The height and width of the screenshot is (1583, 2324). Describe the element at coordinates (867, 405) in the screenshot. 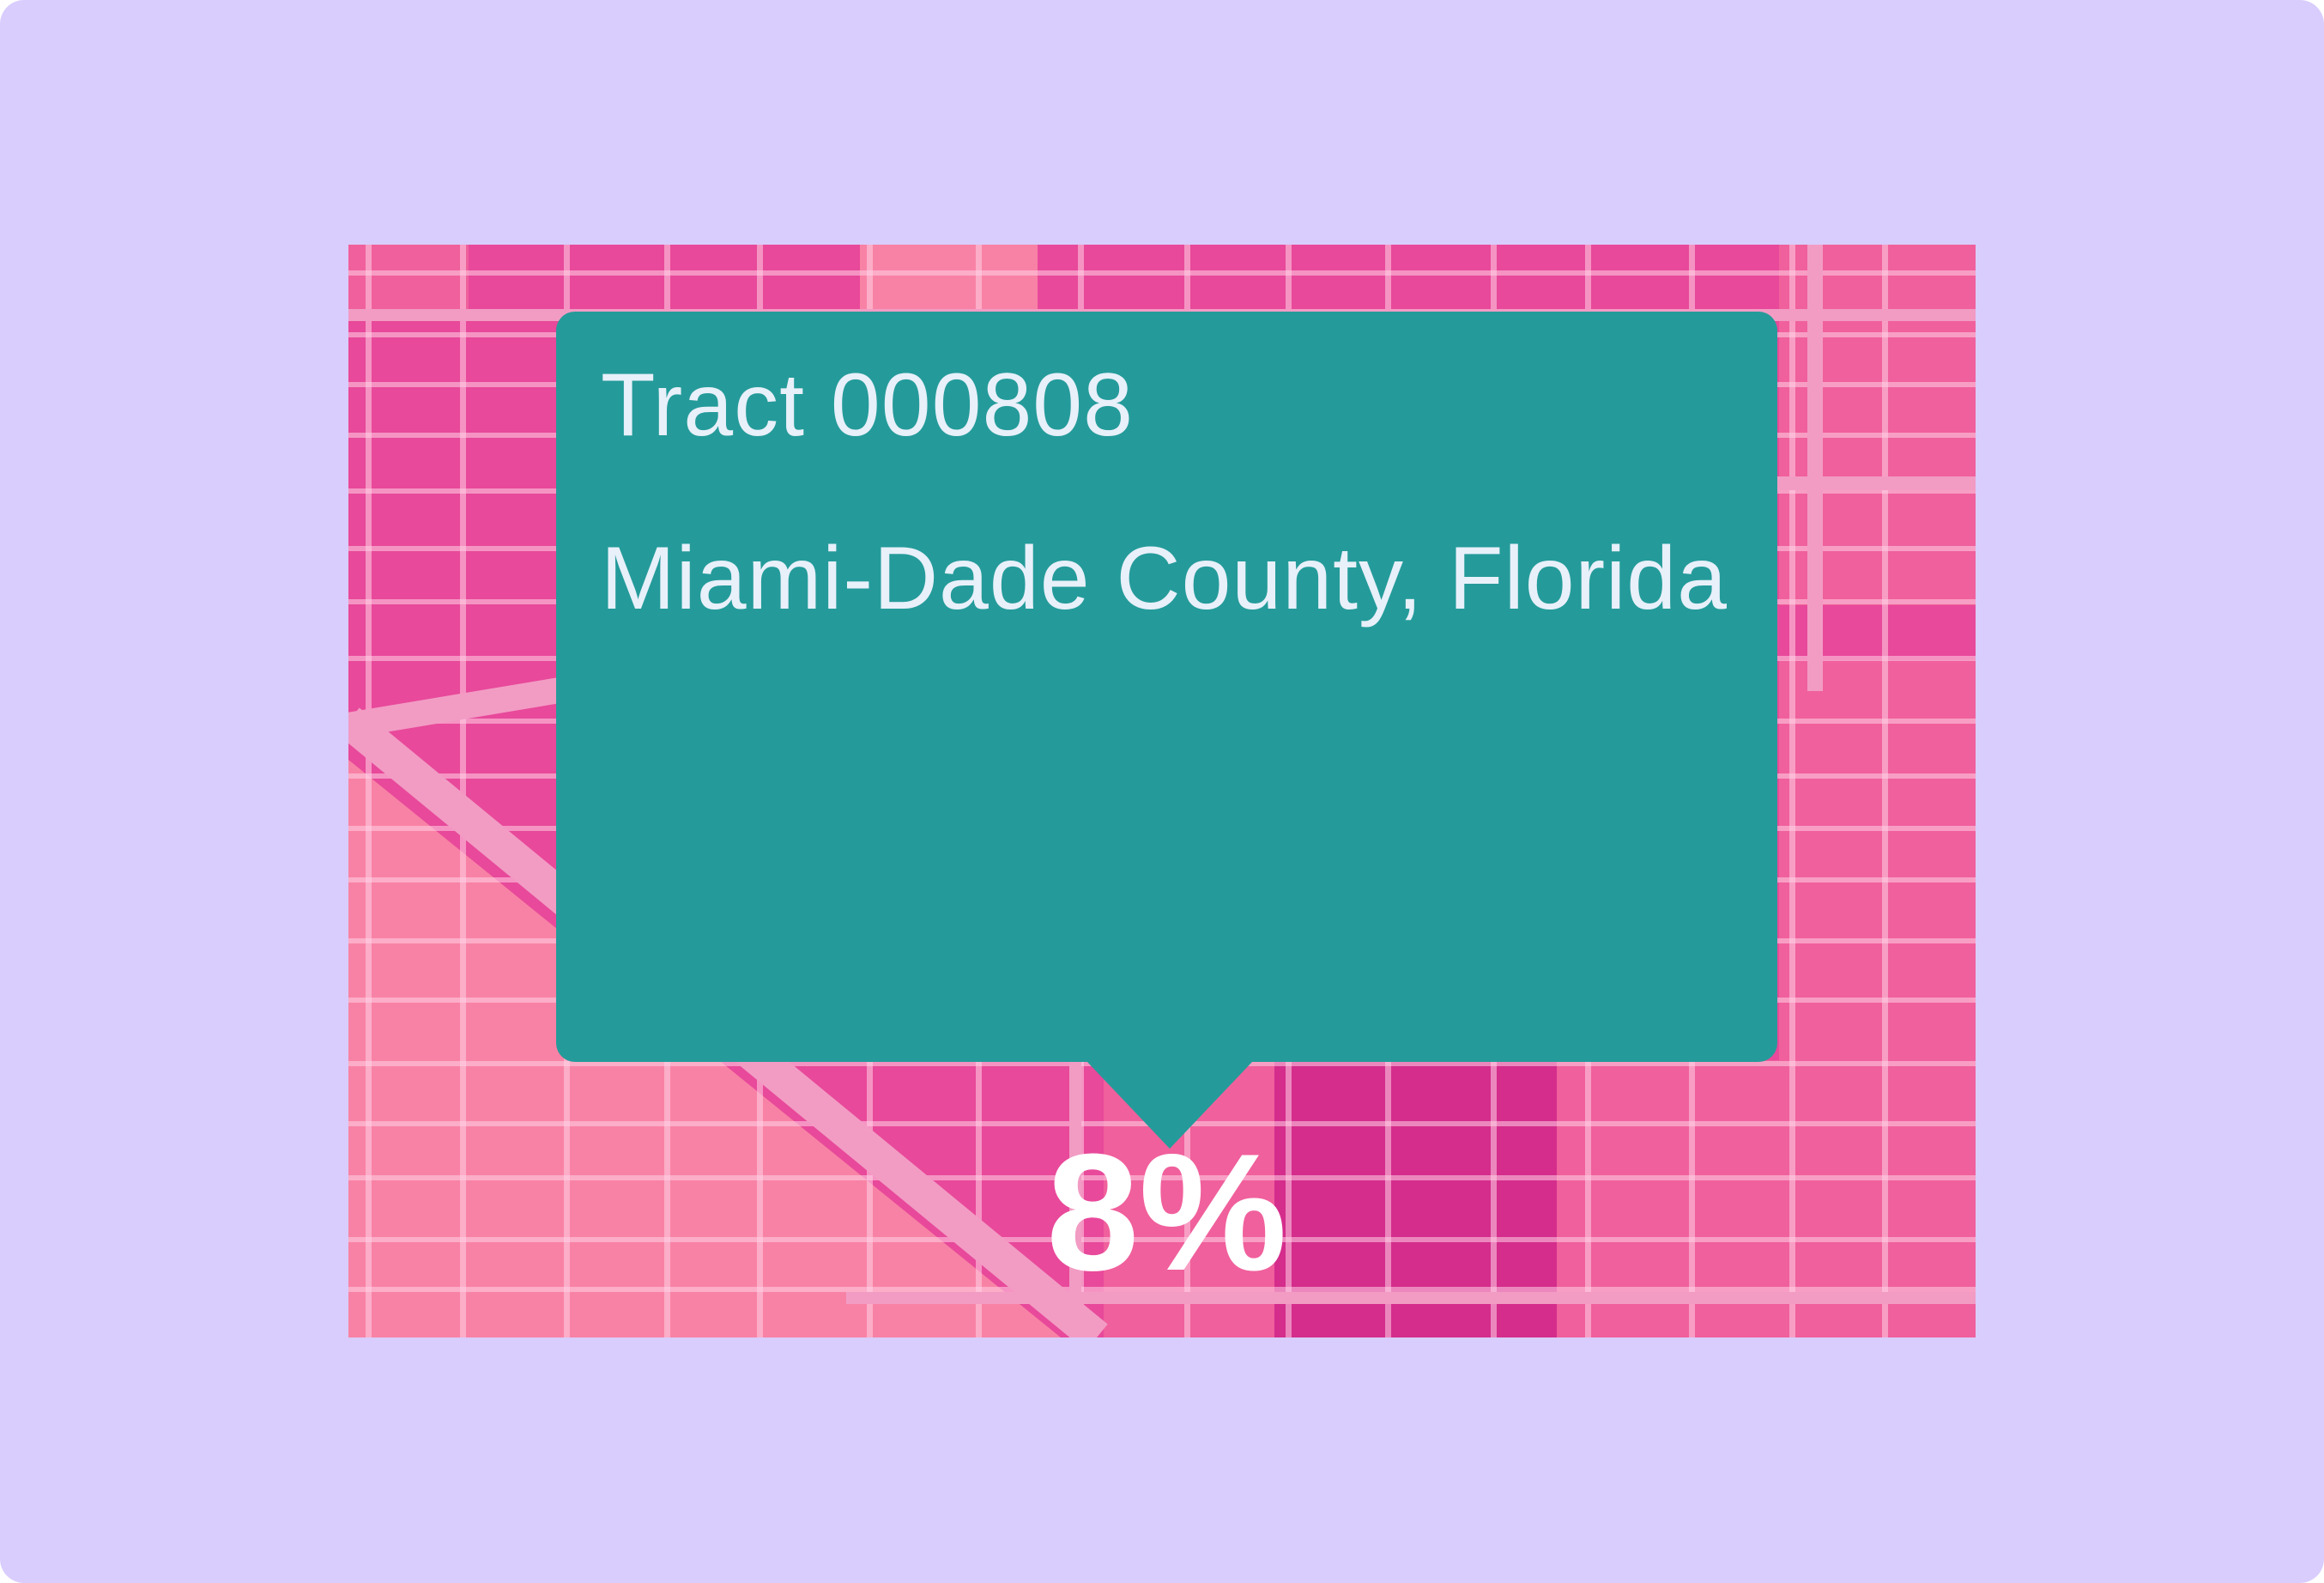

I see `tract-name: Tract 000808` at that location.